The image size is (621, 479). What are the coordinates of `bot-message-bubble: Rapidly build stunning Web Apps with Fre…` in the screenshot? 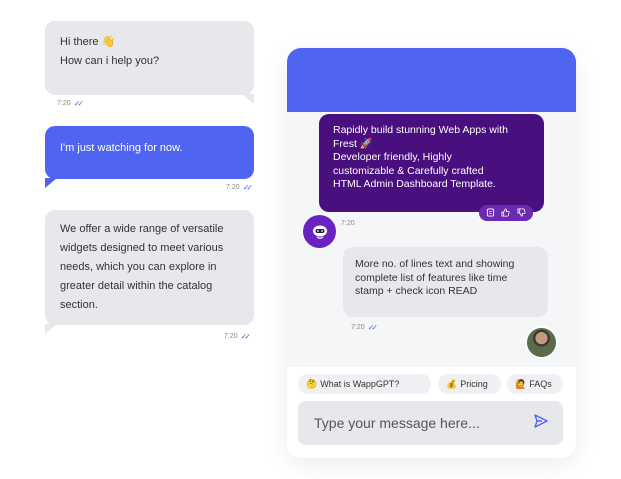 It's located at (431, 163).